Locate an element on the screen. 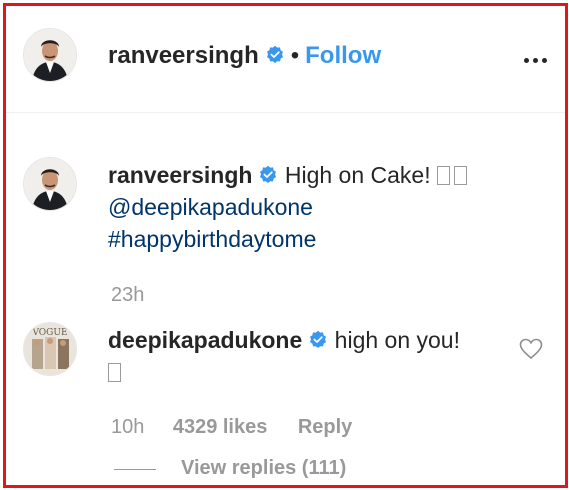  caption-line-1: ranveersingh High on Cake! is located at coordinates (318, 175).